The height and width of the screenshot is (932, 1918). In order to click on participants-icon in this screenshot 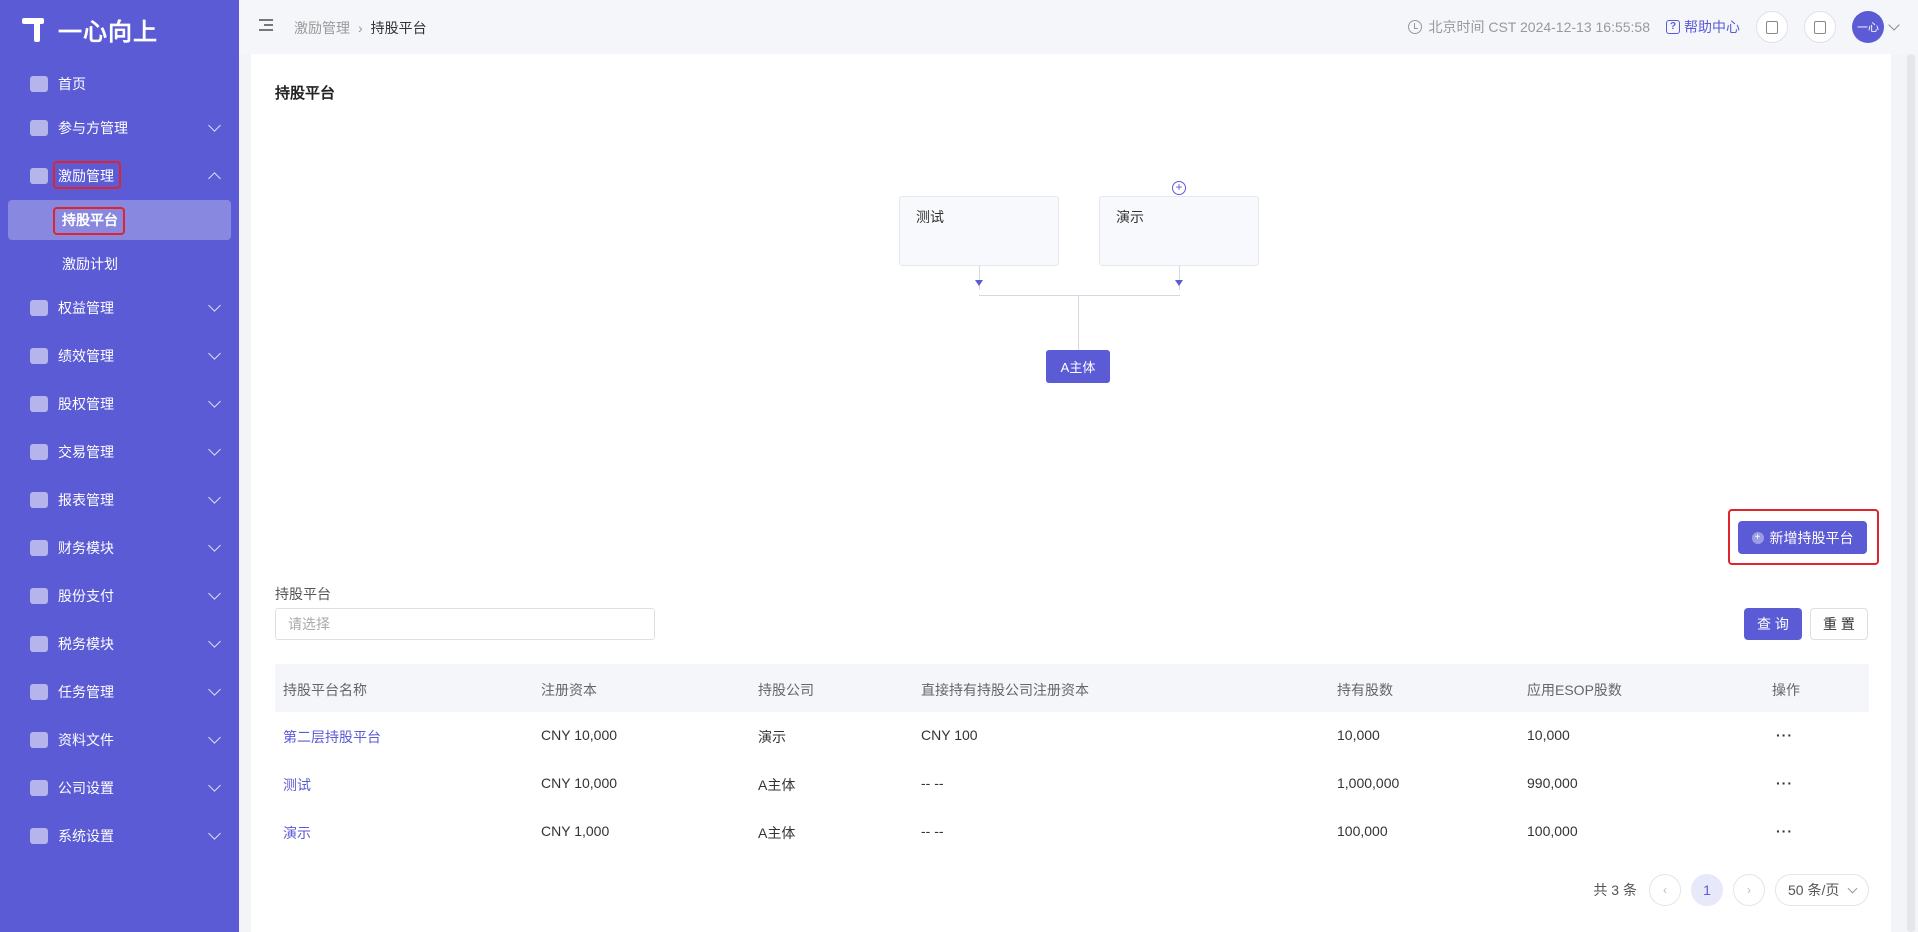, I will do `click(39, 128)`.